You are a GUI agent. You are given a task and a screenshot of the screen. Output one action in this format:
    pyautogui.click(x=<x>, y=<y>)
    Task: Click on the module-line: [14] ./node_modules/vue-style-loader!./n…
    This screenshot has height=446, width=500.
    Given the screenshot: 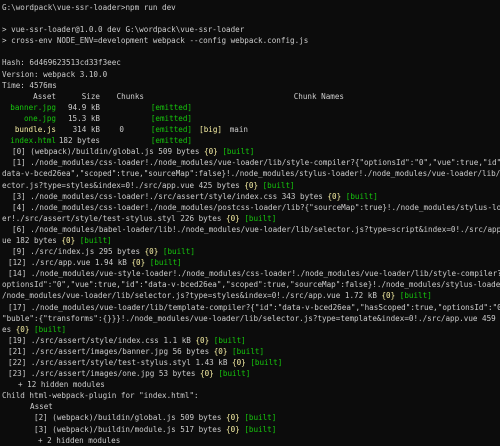 What is the action you would take?
    pyautogui.click(x=254, y=274)
    